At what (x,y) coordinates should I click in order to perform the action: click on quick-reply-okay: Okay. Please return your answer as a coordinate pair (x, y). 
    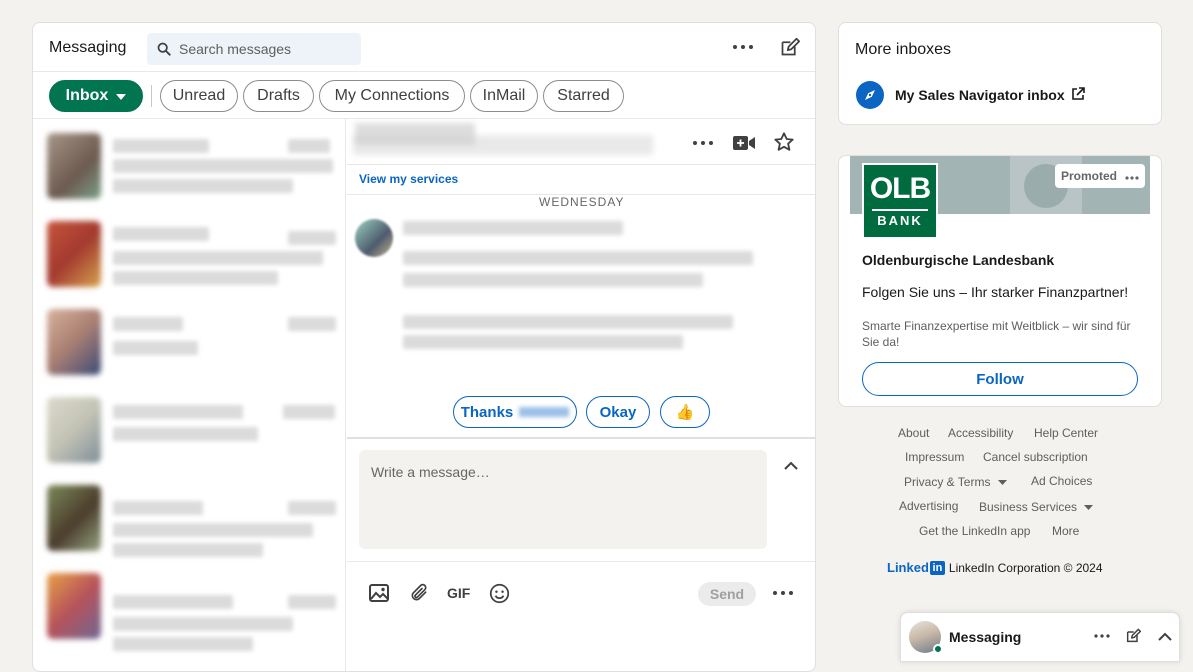
    Looking at the image, I should click on (618, 412).